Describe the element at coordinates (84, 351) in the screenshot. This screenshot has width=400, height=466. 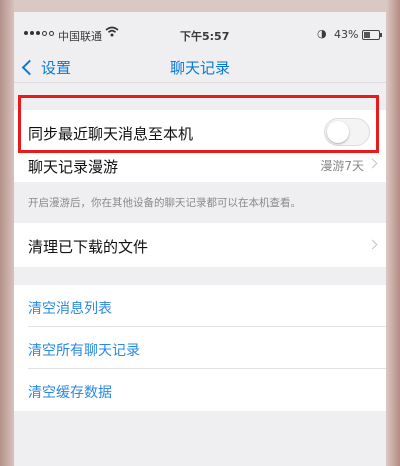
I see `clear-all-chats-label: 清空所有聊天记录` at that location.